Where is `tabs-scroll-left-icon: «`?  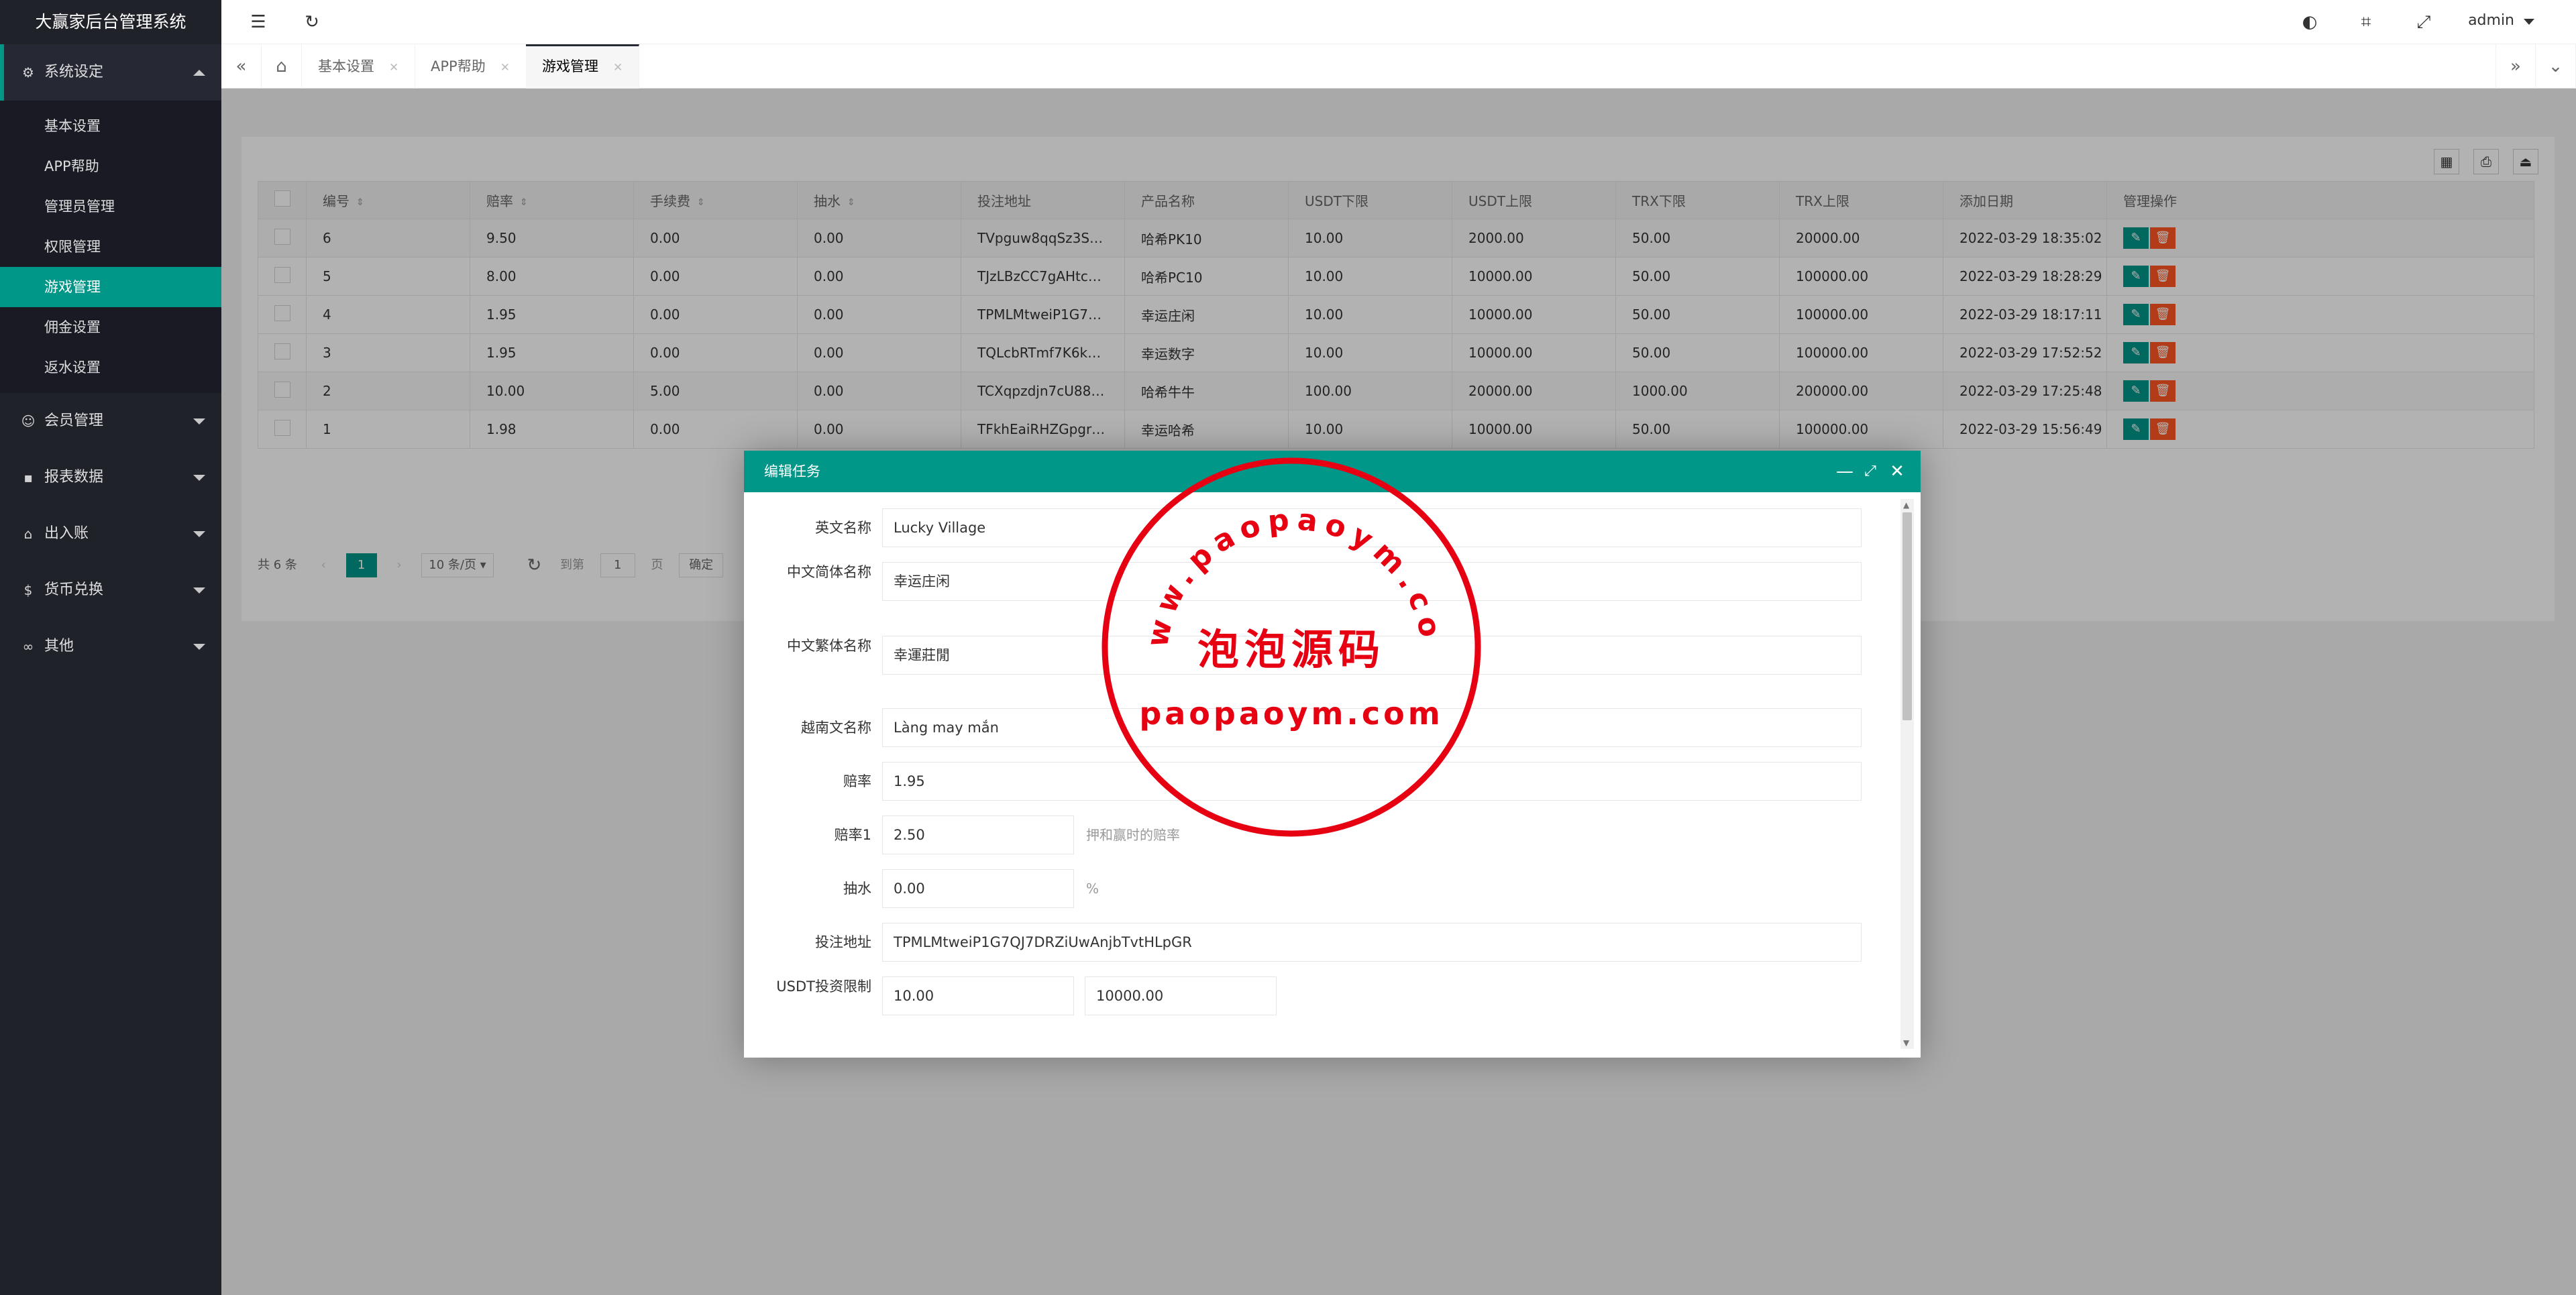
tabs-scroll-left-icon: « is located at coordinates (241, 66).